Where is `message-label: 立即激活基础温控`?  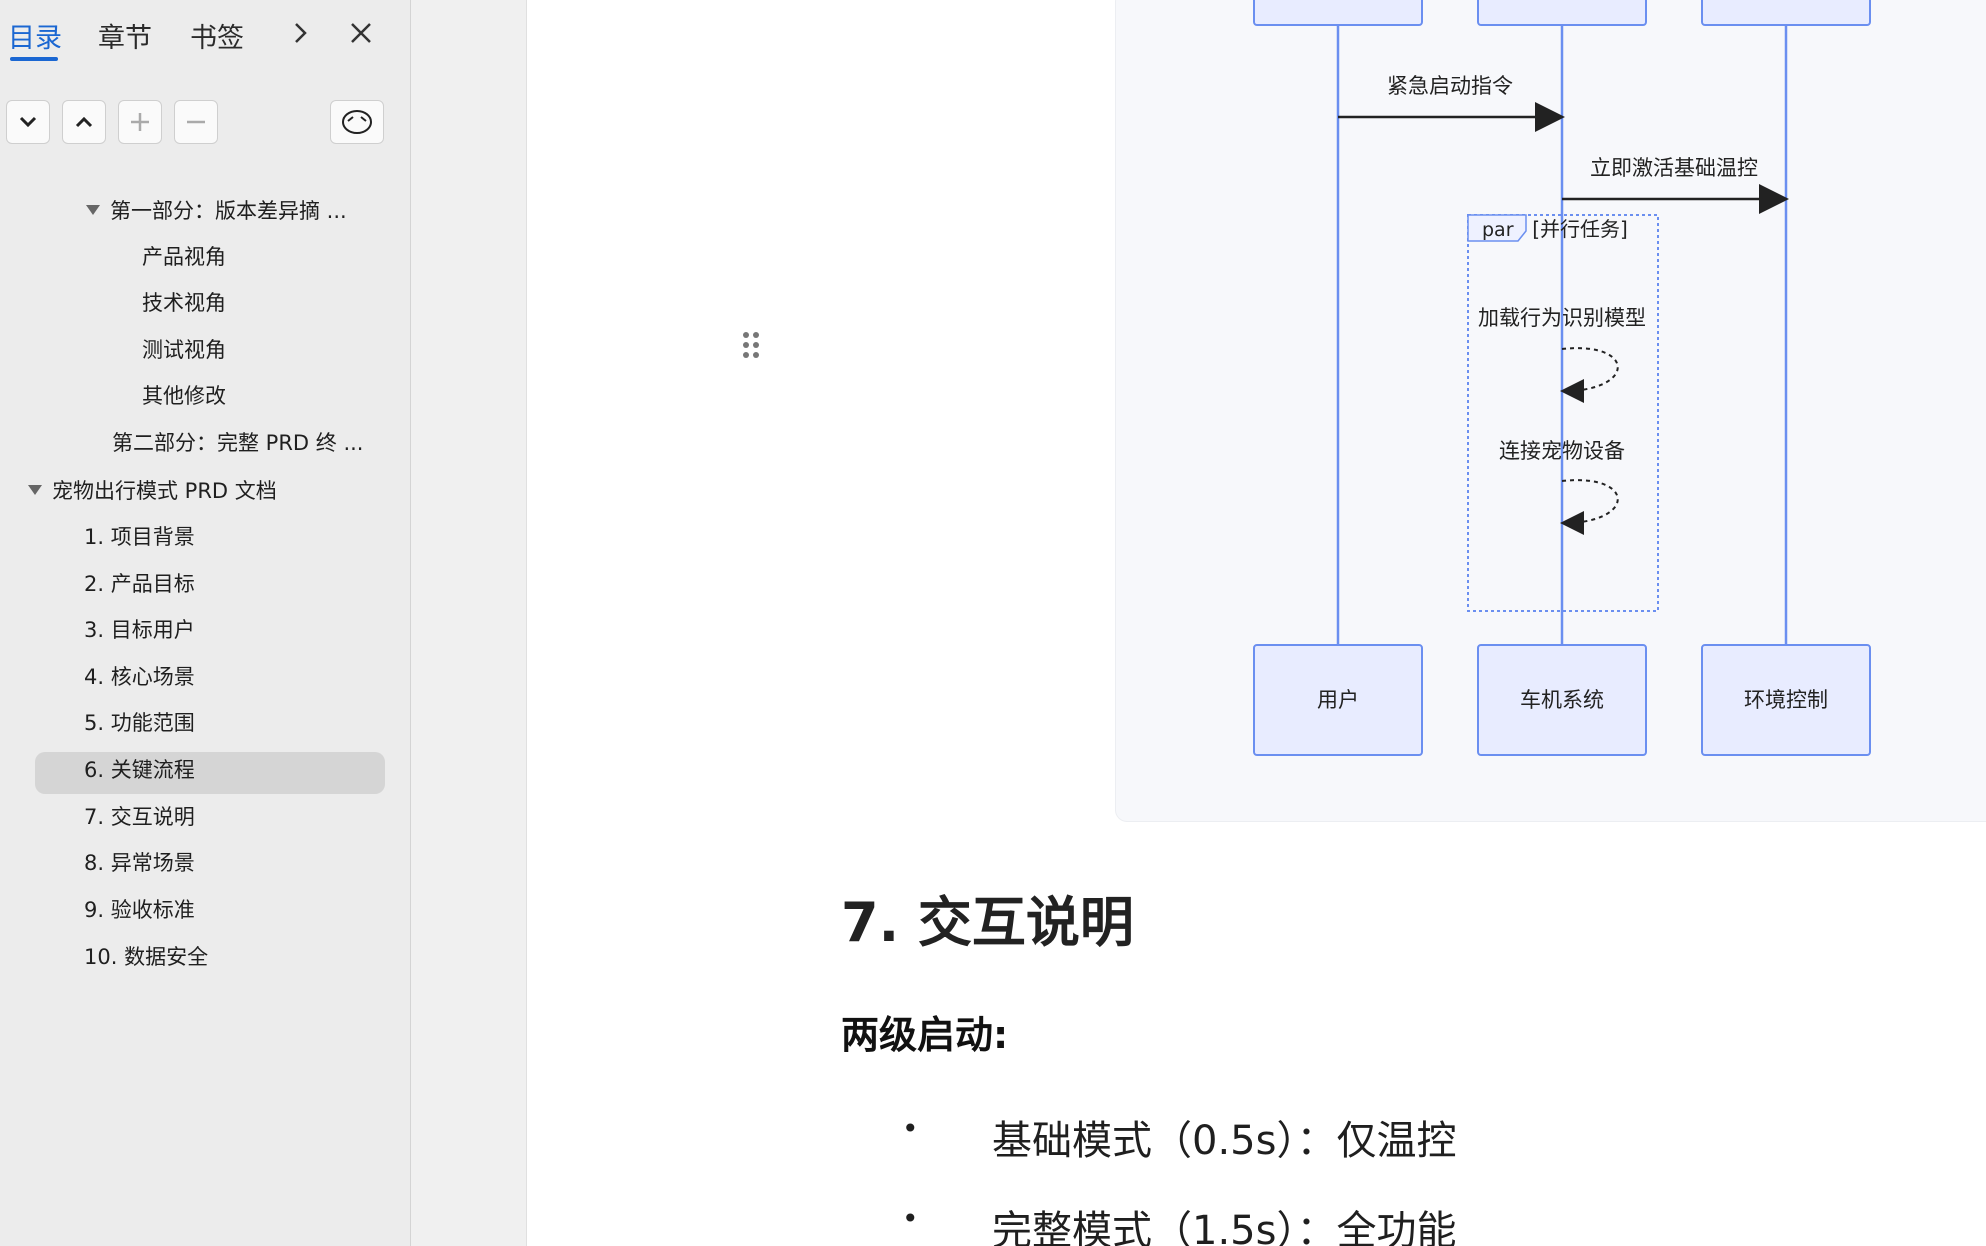
message-label: 立即激活基础温控 is located at coordinates (1674, 168).